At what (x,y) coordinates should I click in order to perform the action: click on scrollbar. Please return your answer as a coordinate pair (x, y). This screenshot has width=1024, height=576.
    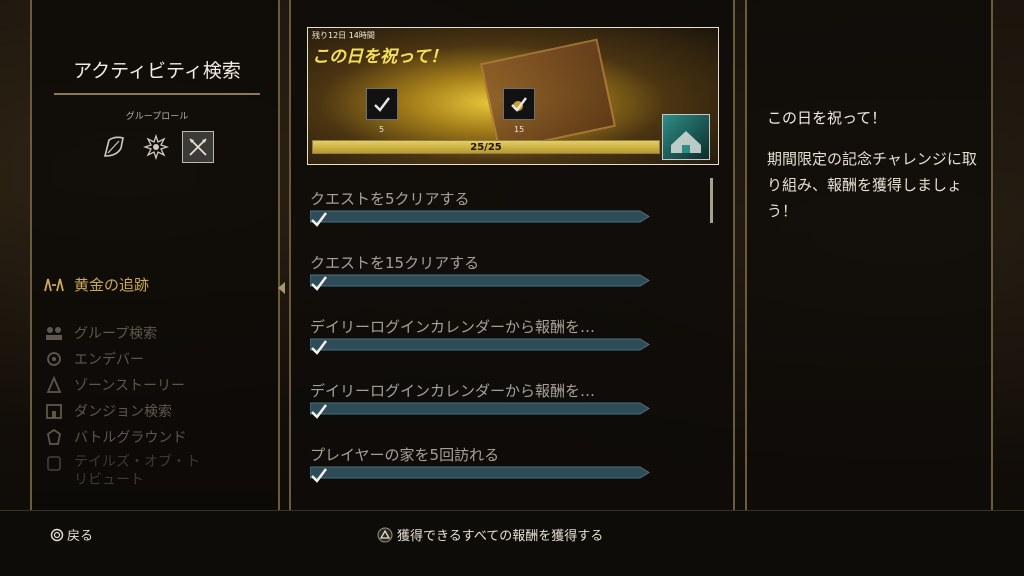
    Looking at the image, I should click on (711, 200).